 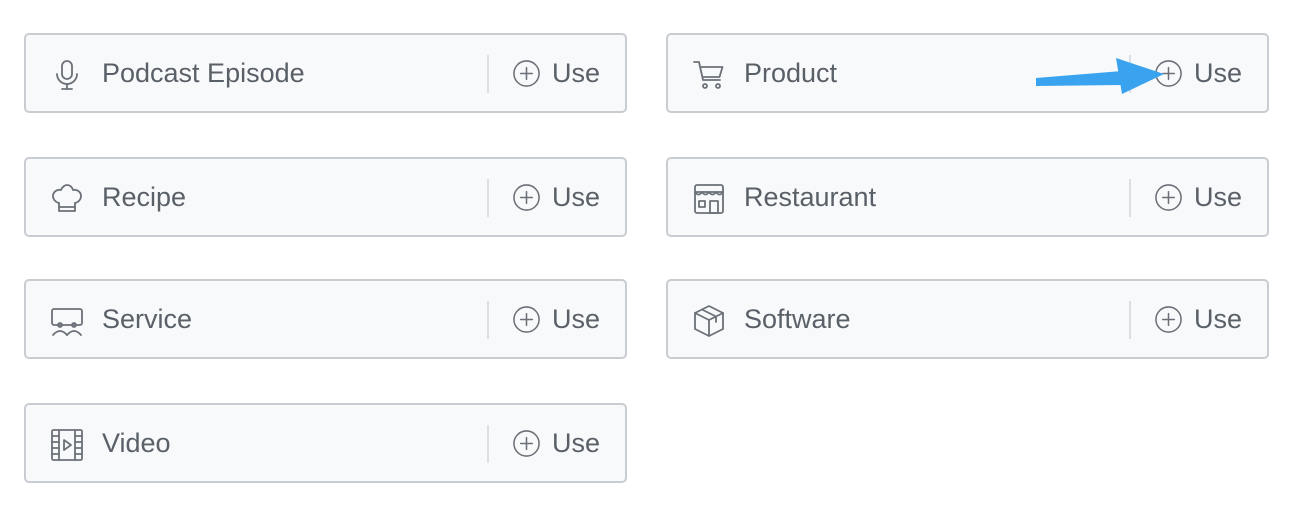 What do you see at coordinates (325, 319) in the screenshot?
I see `schema-card-service: Service Use` at bounding box center [325, 319].